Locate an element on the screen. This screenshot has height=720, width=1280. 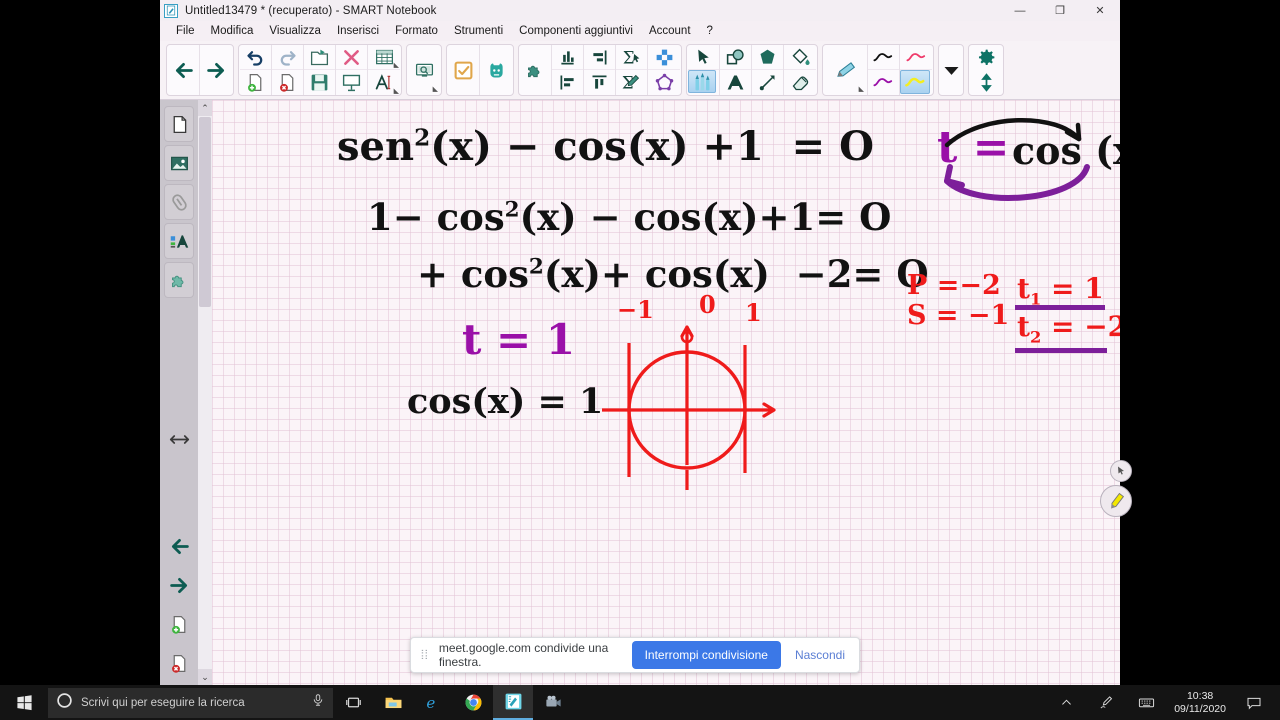
toolbar-col-align2 is located at coordinates (600, 70).